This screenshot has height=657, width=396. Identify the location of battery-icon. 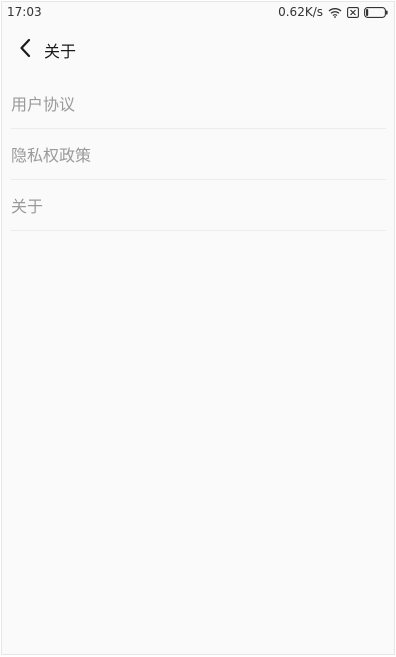
(376, 12).